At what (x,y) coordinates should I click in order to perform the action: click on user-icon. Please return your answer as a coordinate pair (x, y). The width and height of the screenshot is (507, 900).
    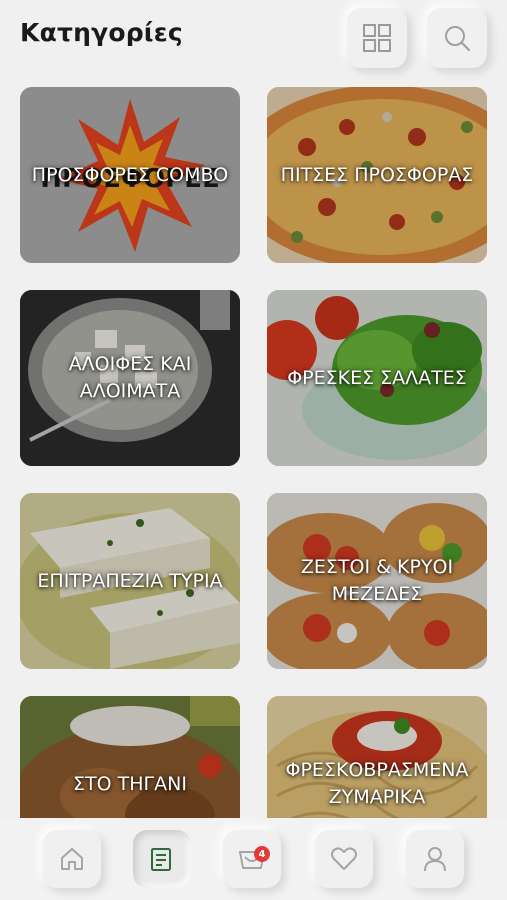
    Looking at the image, I should click on (435, 859).